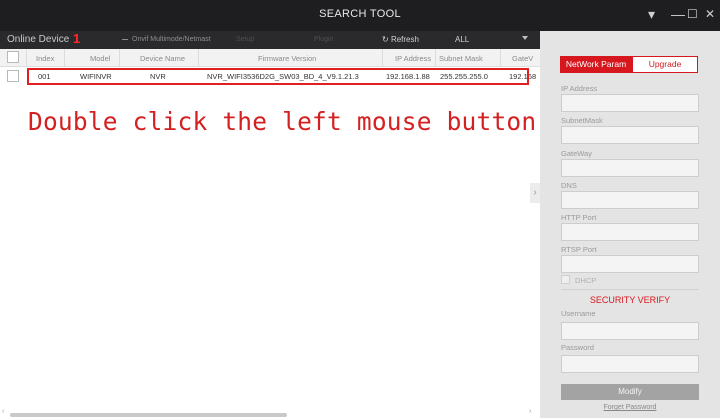 This screenshot has height=418, width=720. Describe the element at coordinates (278, 76) in the screenshot. I see `row-highlight-annotation` at that location.